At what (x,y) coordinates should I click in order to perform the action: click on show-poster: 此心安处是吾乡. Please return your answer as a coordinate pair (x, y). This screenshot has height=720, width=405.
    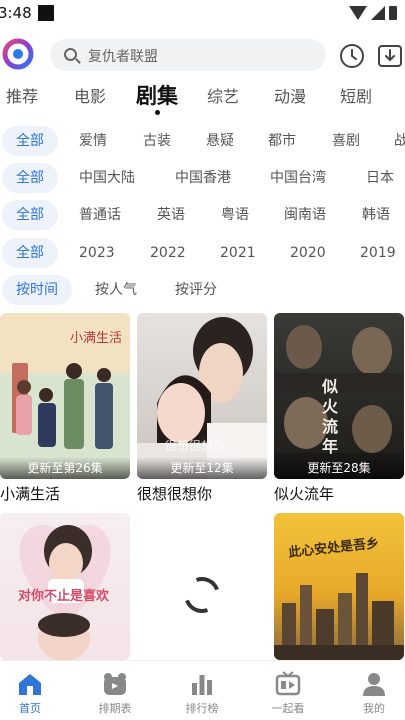
    Looking at the image, I should click on (339, 586).